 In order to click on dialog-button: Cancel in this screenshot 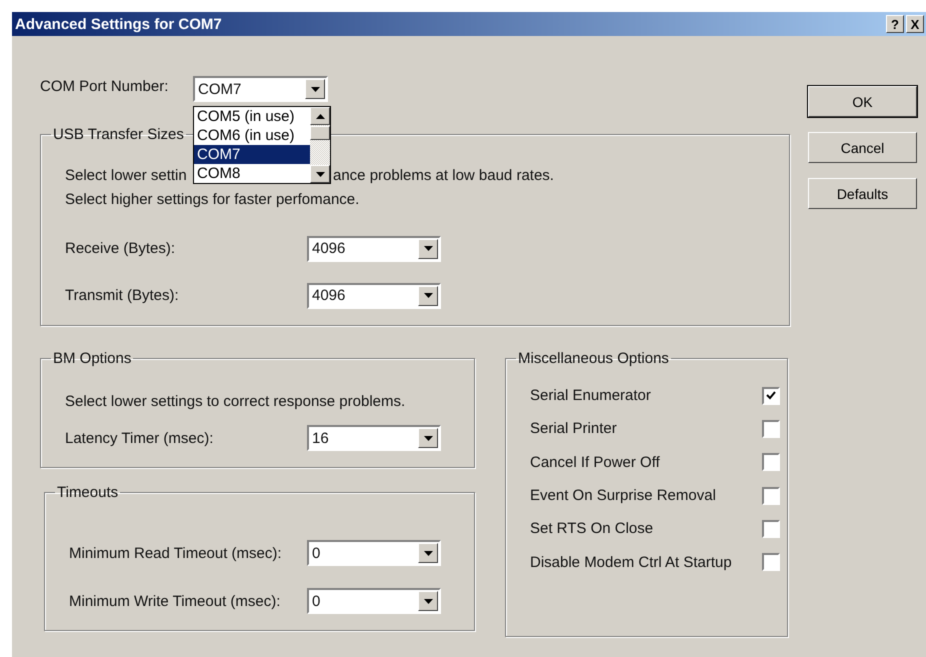, I will do `click(862, 147)`.